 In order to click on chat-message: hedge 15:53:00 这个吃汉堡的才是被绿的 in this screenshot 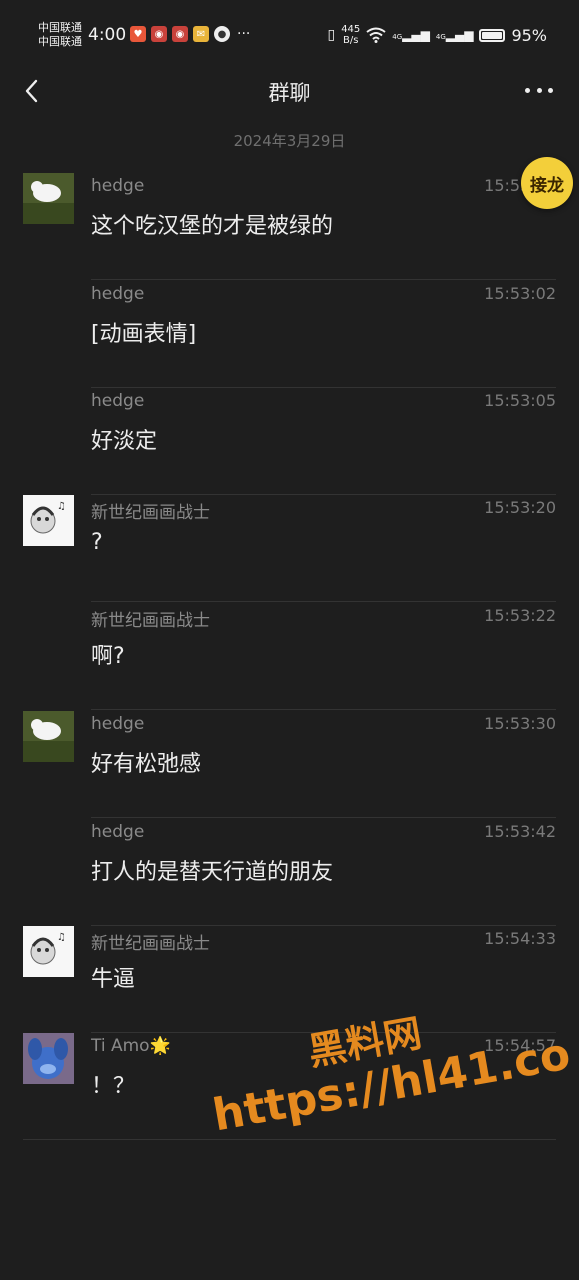, I will do `click(289, 226)`.